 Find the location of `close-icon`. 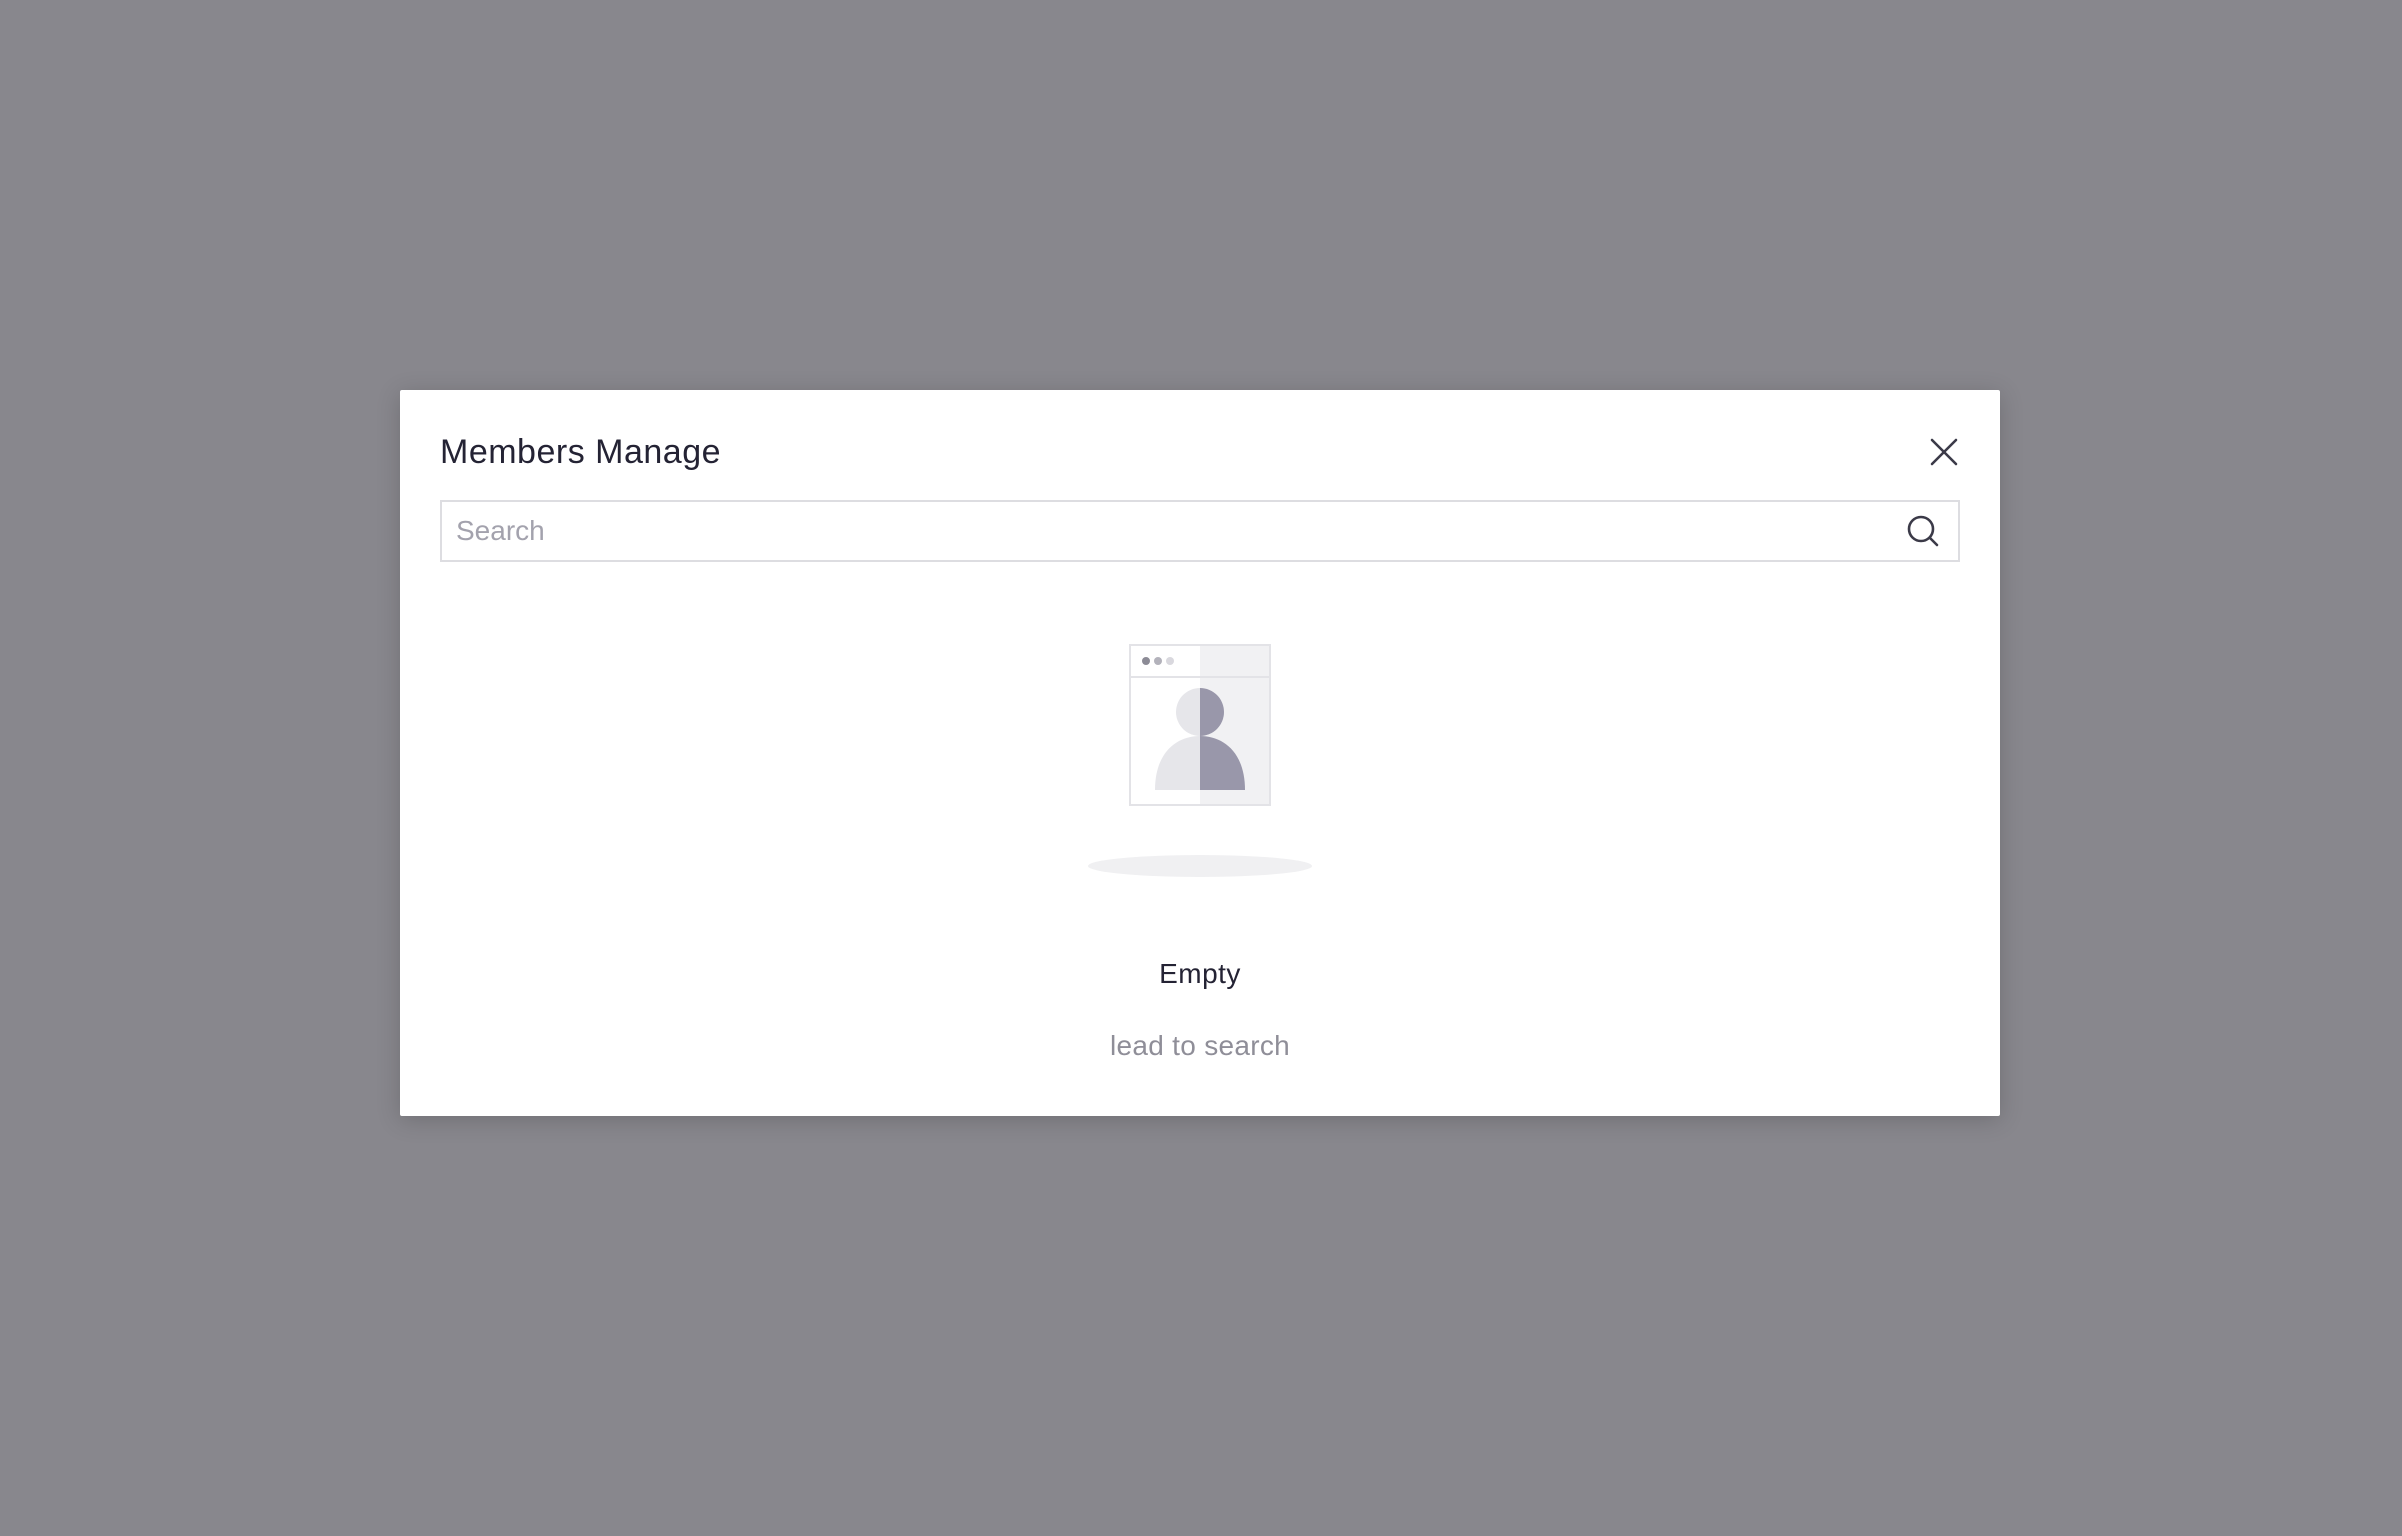

close-icon is located at coordinates (1944, 452).